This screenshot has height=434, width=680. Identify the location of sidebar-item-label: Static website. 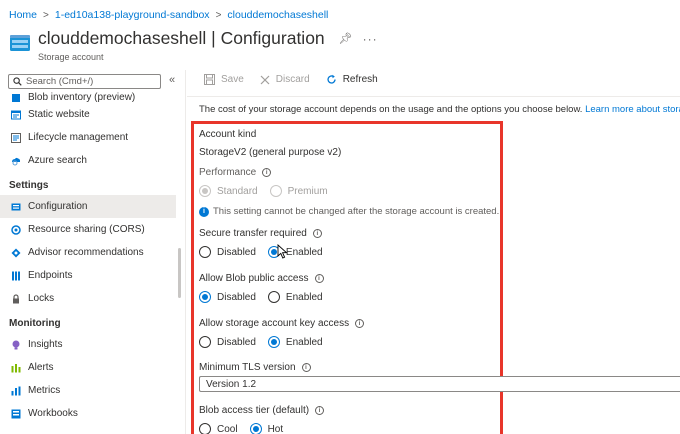
(59, 114).